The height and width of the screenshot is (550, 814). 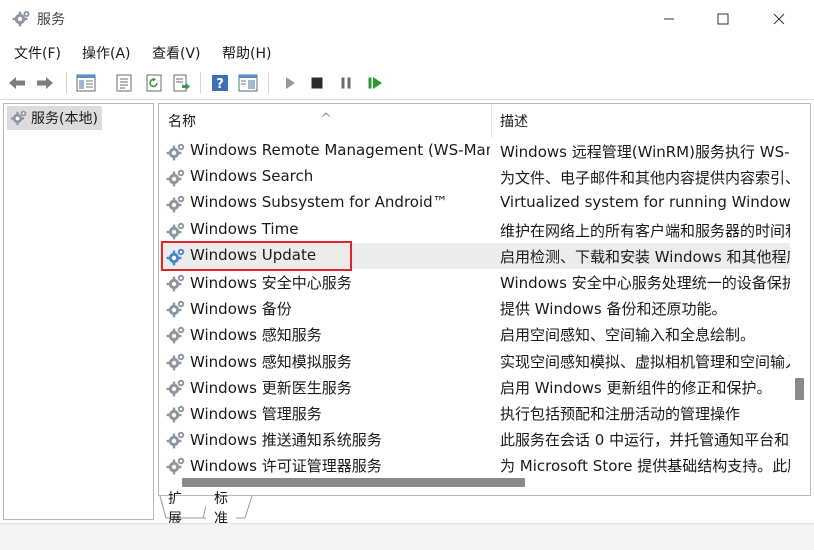 I want to click on menu-bar: 文件(F) 操作(A) 查看(V) 帮助(H), so click(x=407, y=52).